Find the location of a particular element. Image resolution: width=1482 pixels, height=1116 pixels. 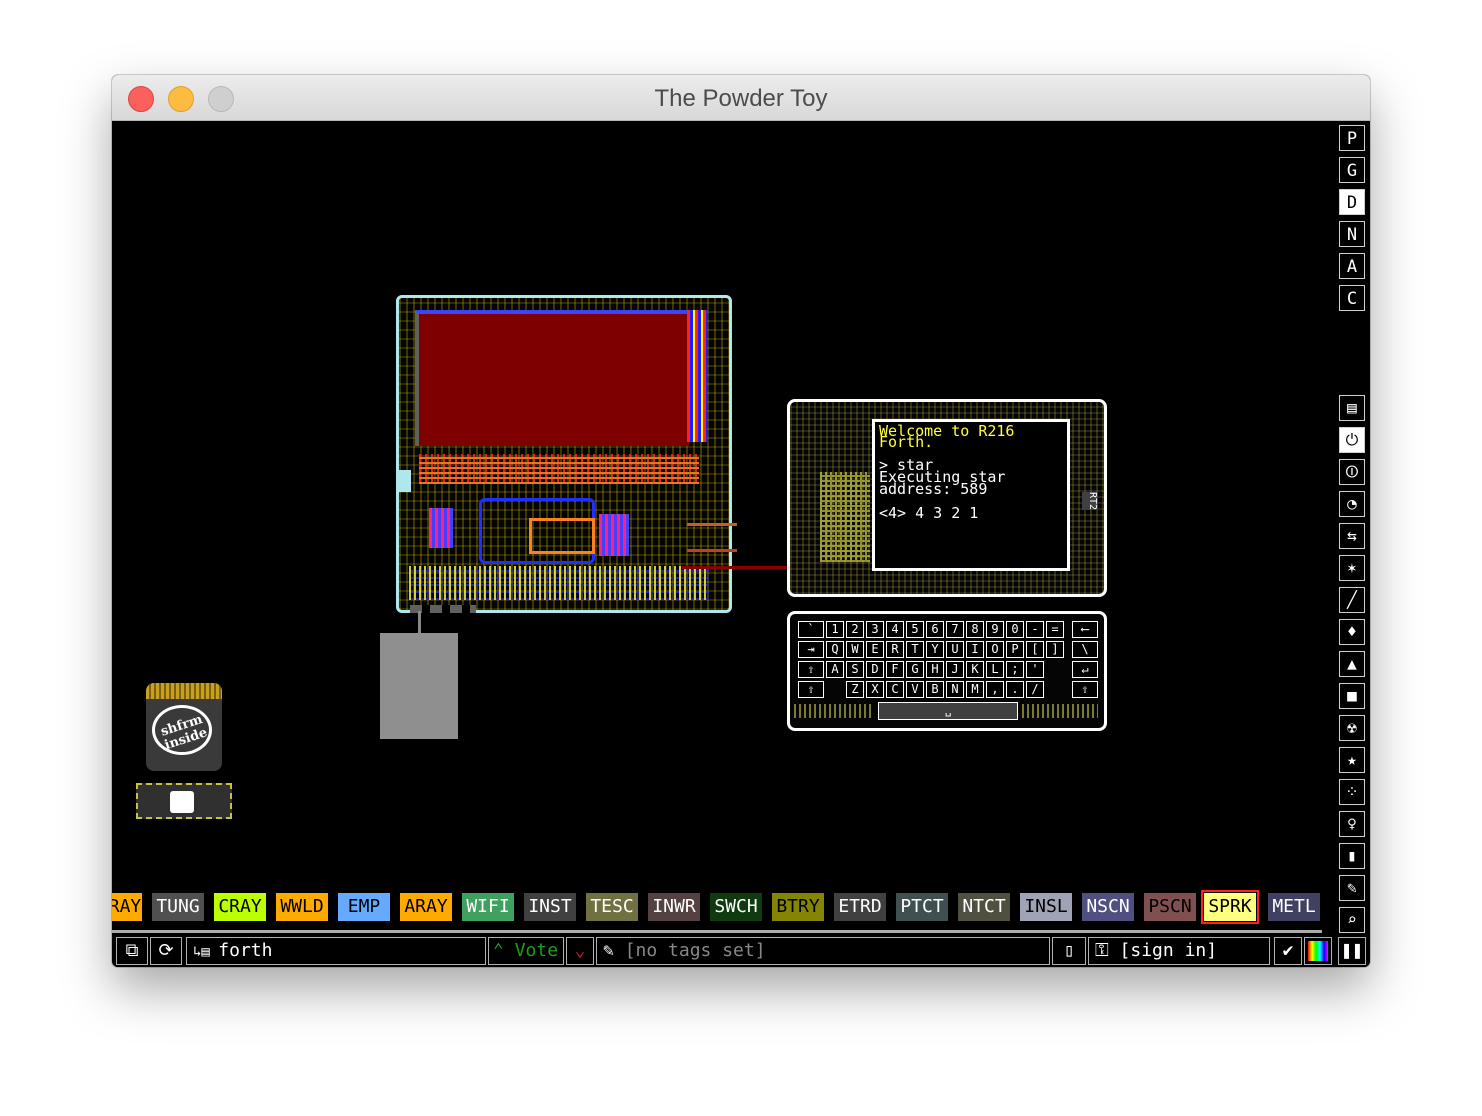

key: F is located at coordinates (895, 669).